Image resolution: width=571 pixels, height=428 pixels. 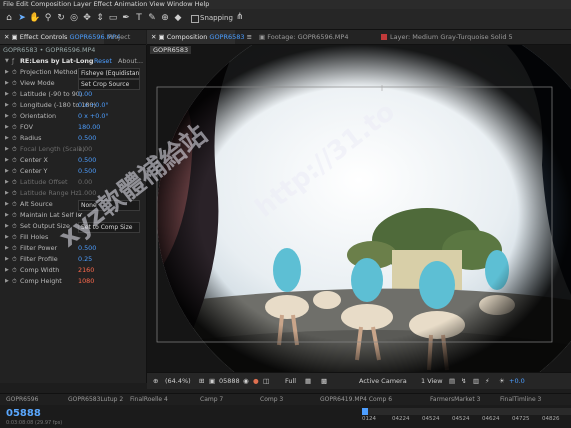 I want to click on flowchart-icon: ⚡, so click(x=487, y=381).